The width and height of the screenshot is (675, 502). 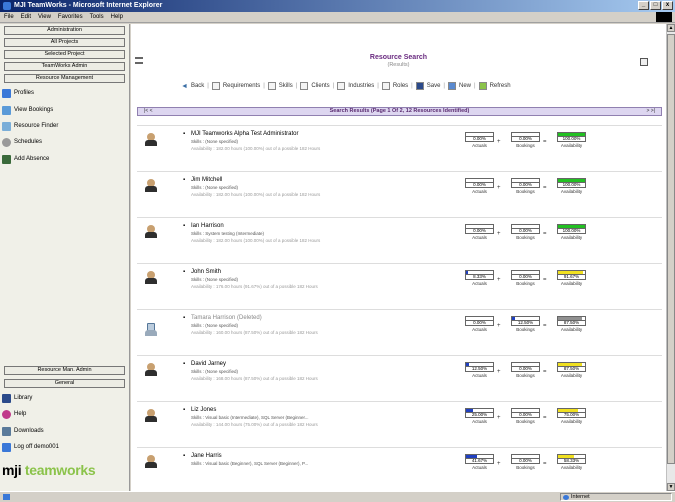 What do you see at coordinates (240, 134) in the screenshot?
I see `person-name-link: MJI Teamworks Alpha Test Administrator` at bounding box center [240, 134].